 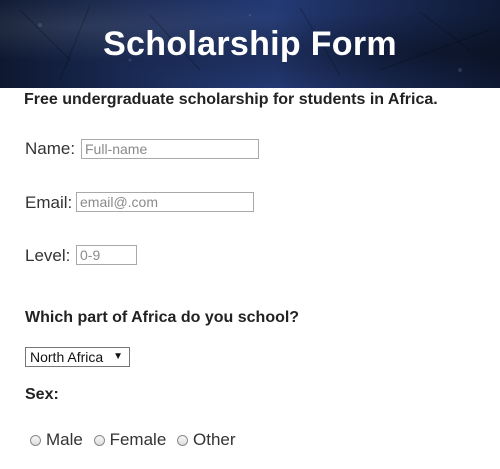 I want to click on sex-radio-group: Male Female Other, so click(x=136, y=440).